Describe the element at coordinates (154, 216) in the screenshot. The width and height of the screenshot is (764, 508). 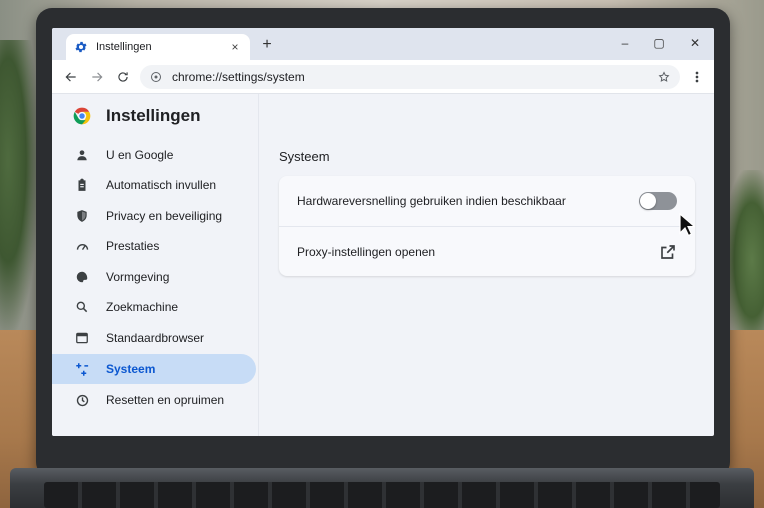
I see `sidebar-item-privacy: Privacy en beveiliging` at that location.